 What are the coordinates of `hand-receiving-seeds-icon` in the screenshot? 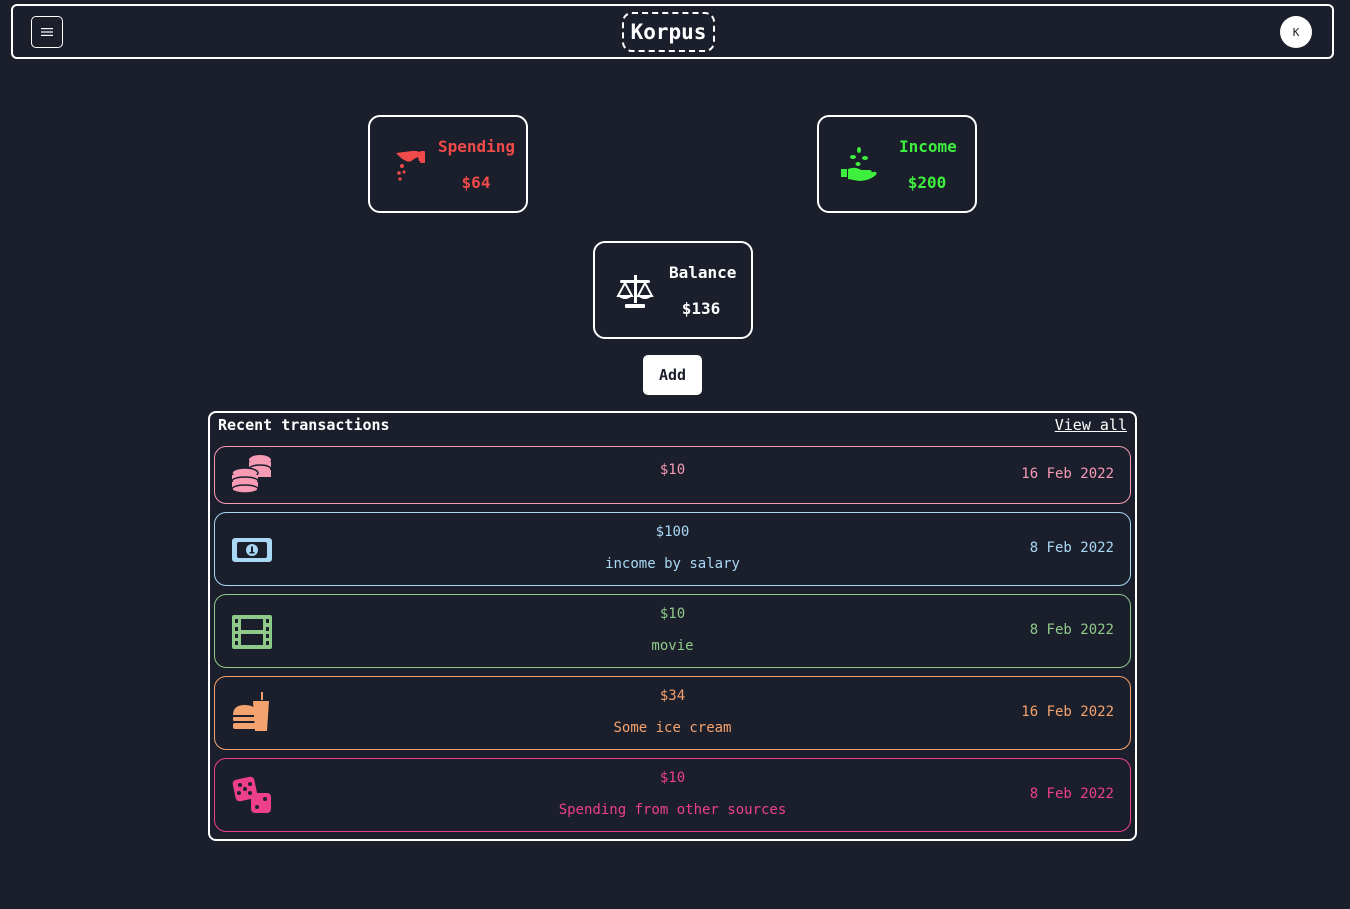 It's located at (859, 164).